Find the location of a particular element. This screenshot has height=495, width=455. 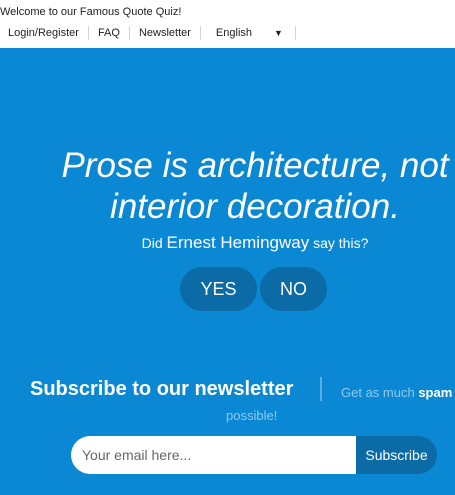

quote-line-1: Prose is architecture, not is located at coordinates (255, 165).